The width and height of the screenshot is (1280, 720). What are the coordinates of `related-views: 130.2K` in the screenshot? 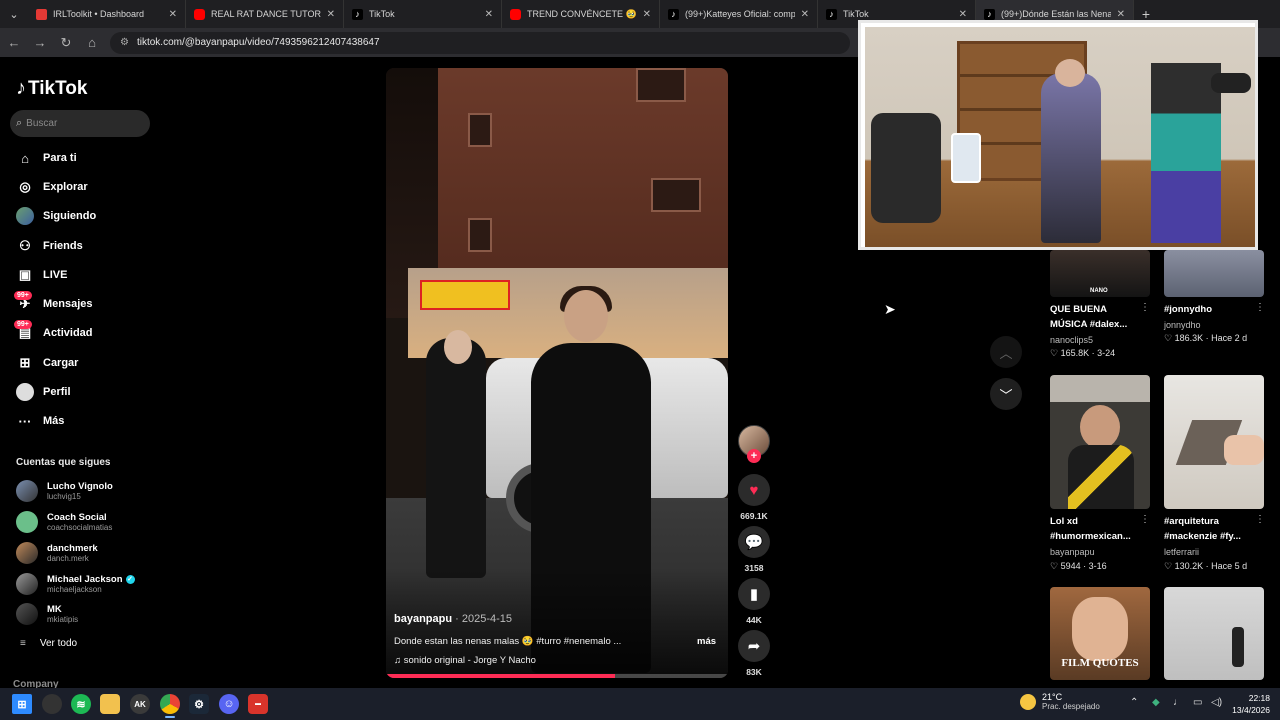 It's located at (1189, 566).